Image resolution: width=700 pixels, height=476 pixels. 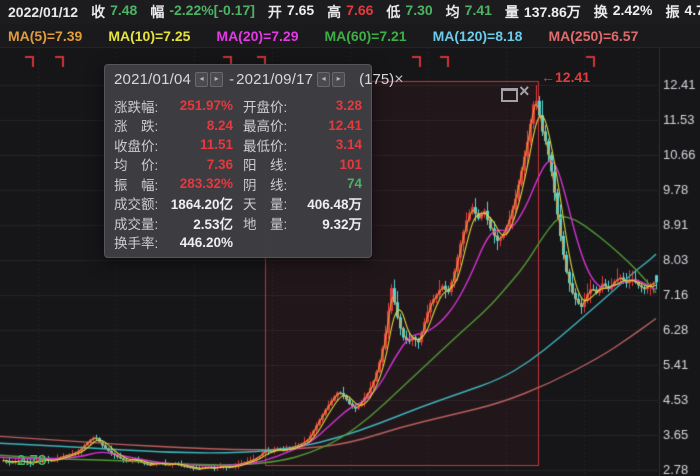 What do you see at coordinates (302, 126) in the screenshot?
I see `stat-row: 最高价: 12.41` at bounding box center [302, 126].